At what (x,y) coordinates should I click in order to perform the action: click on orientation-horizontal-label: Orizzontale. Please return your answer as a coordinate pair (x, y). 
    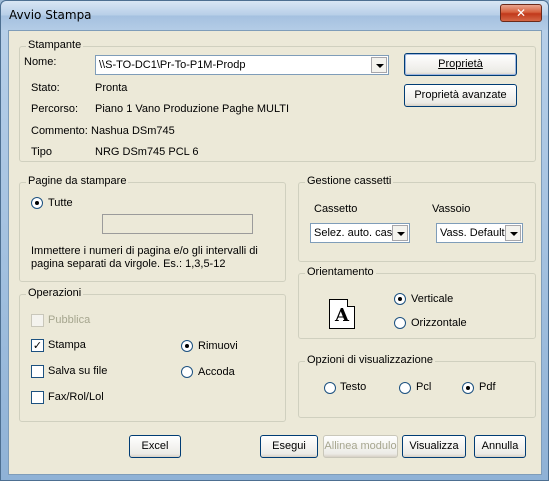
    Looking at the image, I should click on (439, 323).